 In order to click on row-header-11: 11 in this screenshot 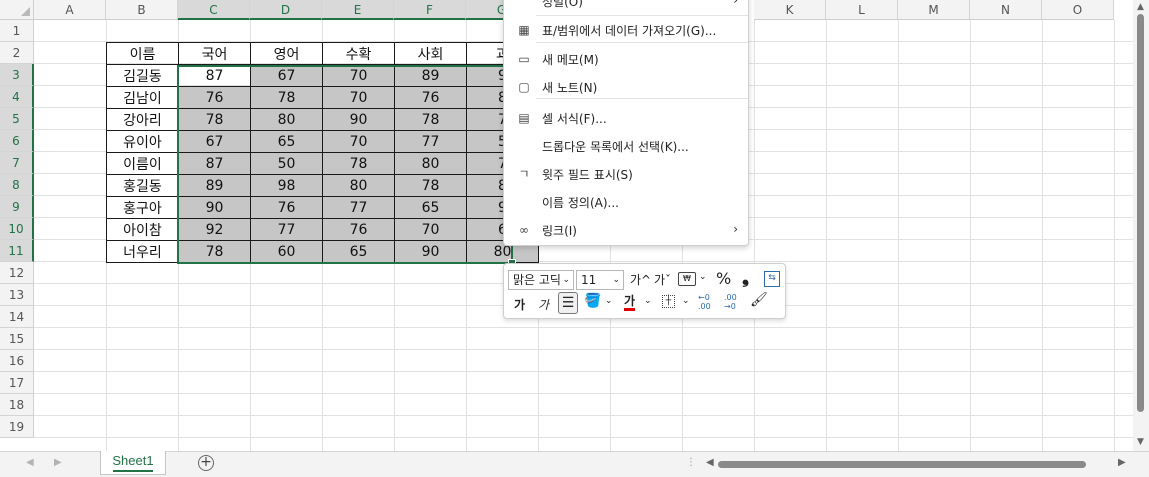, I will do `click(17, 251)`.